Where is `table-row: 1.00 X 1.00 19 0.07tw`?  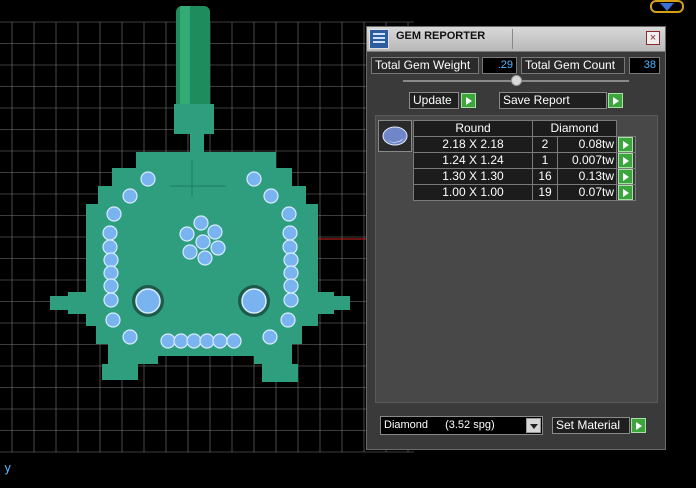
table-row: 1.00 X 1.00 19 0.07tw is located at coordinates (524, 192).